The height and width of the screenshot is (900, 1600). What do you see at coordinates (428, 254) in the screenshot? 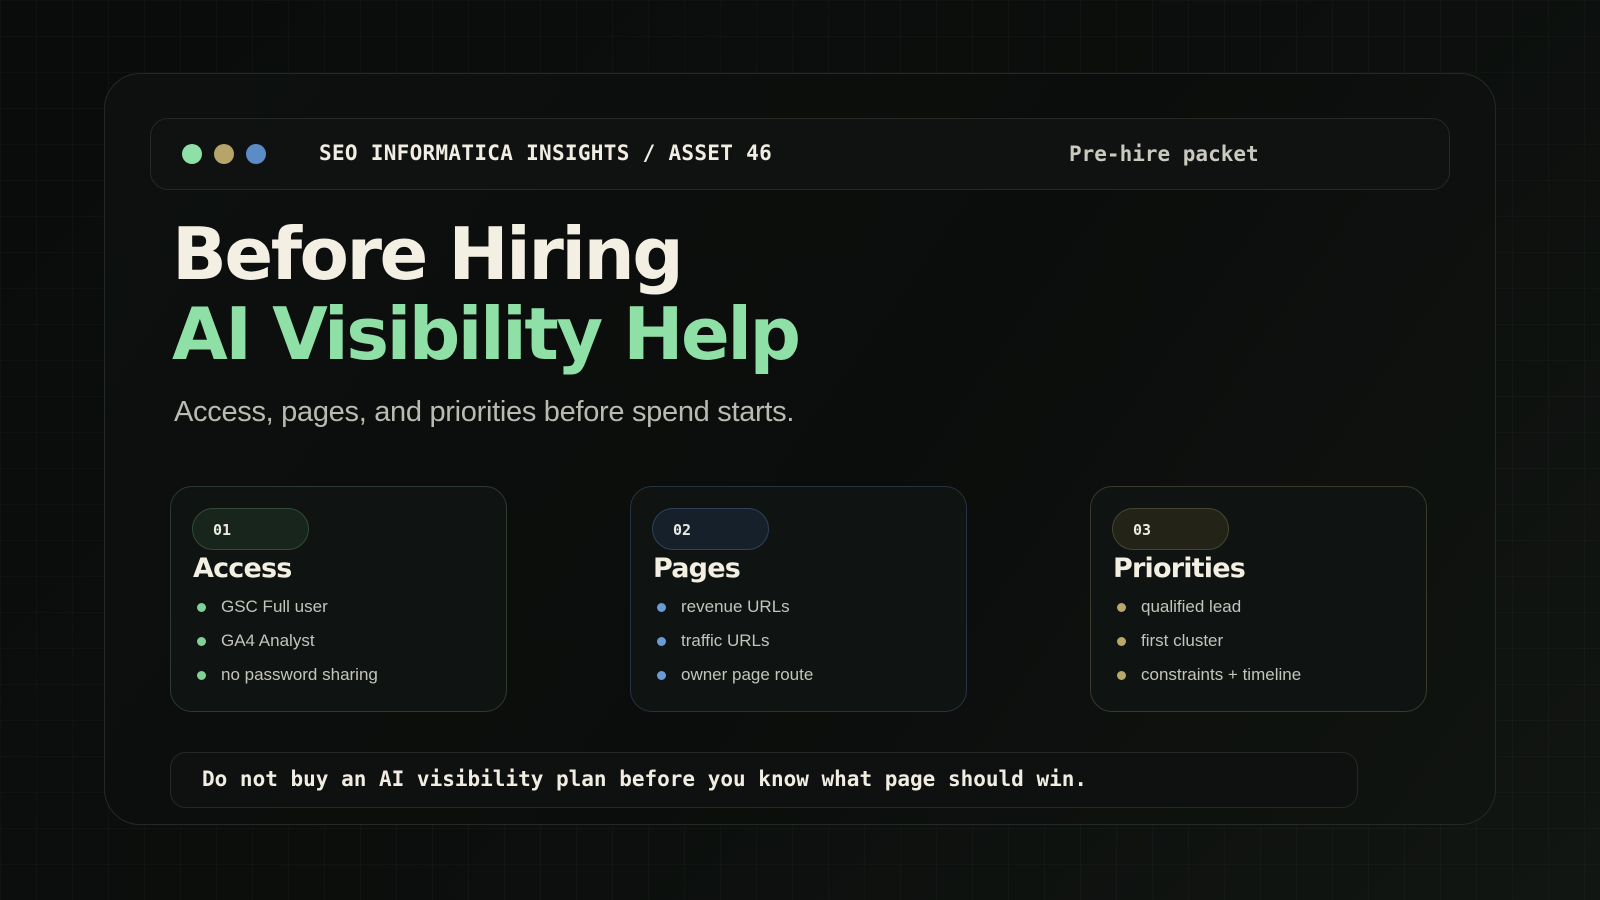
I see `title-line-1: Before Hiring` at bounding box center [428, 254].